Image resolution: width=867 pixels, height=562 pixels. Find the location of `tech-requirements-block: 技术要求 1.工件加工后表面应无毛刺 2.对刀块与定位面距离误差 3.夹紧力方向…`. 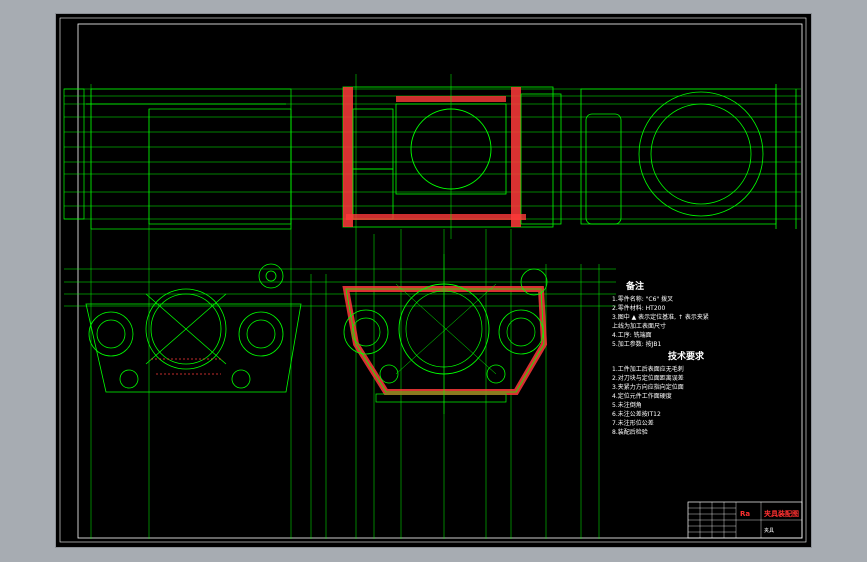

tech-requirements-block: 技术要求 1.工件加工后表面应无毛刺 2.对刀块与定位面距离误差 3.夹紧力方向… is located at coordinates (658, 393).